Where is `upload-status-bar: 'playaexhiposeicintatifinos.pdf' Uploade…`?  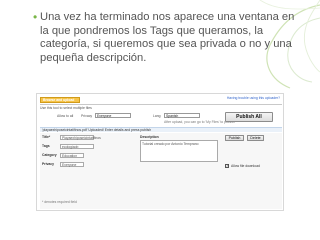
upload-status-bar: 'playaexhiposeicintatifinos.pdf' Uploade… is located at coordinates (161, 129).